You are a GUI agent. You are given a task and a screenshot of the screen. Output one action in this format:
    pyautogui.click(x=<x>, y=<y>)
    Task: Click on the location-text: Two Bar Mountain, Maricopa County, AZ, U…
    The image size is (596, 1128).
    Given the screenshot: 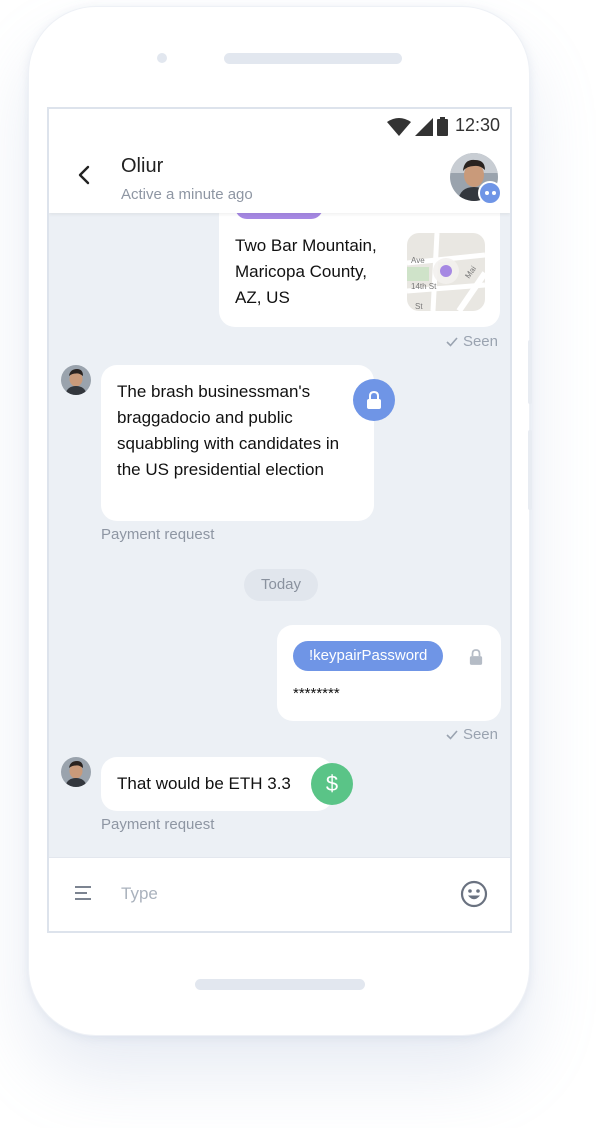 What is the action you would take?
    pyautogui.click(x=306, y=271)
    